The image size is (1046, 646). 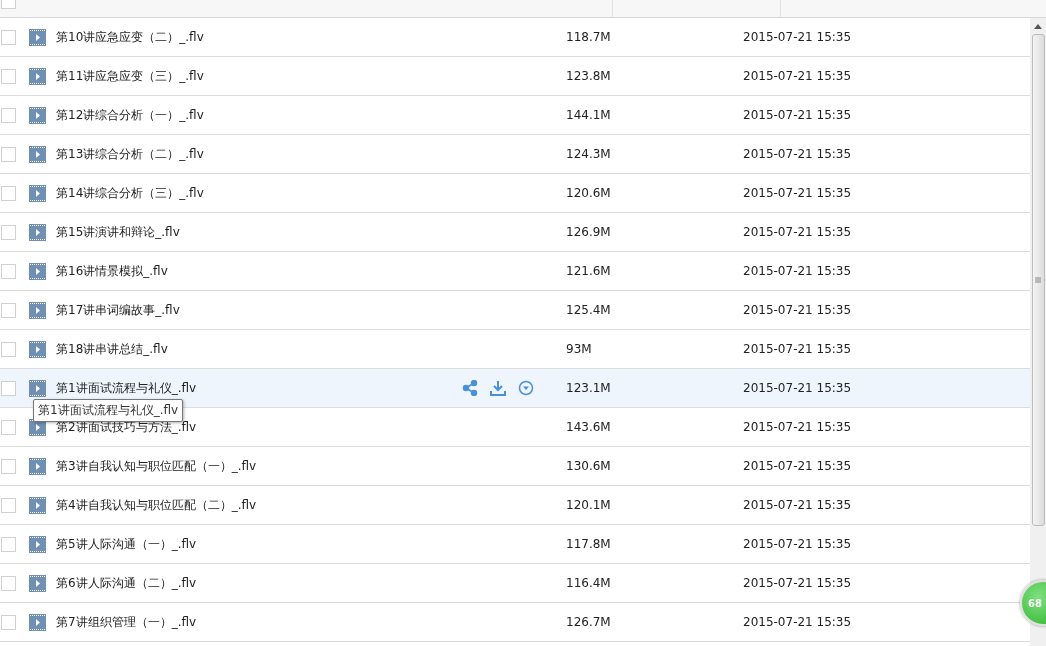 What do you see at coordinates (589, 310) in the screenshot?
I see `file-size: 125.4M` at bounding box center [589, 310].